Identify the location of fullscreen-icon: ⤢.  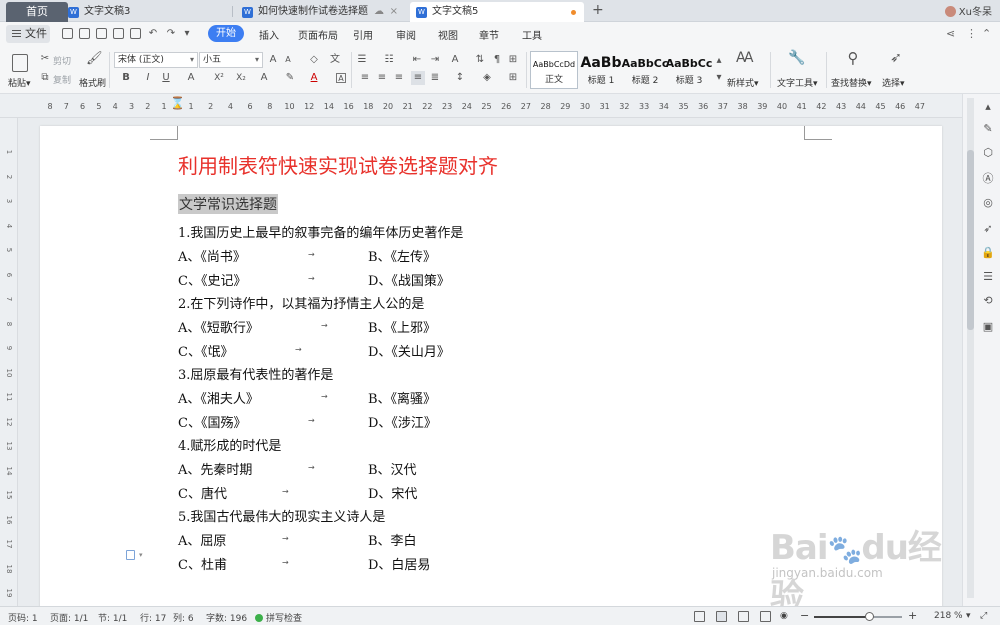
(983, 616).